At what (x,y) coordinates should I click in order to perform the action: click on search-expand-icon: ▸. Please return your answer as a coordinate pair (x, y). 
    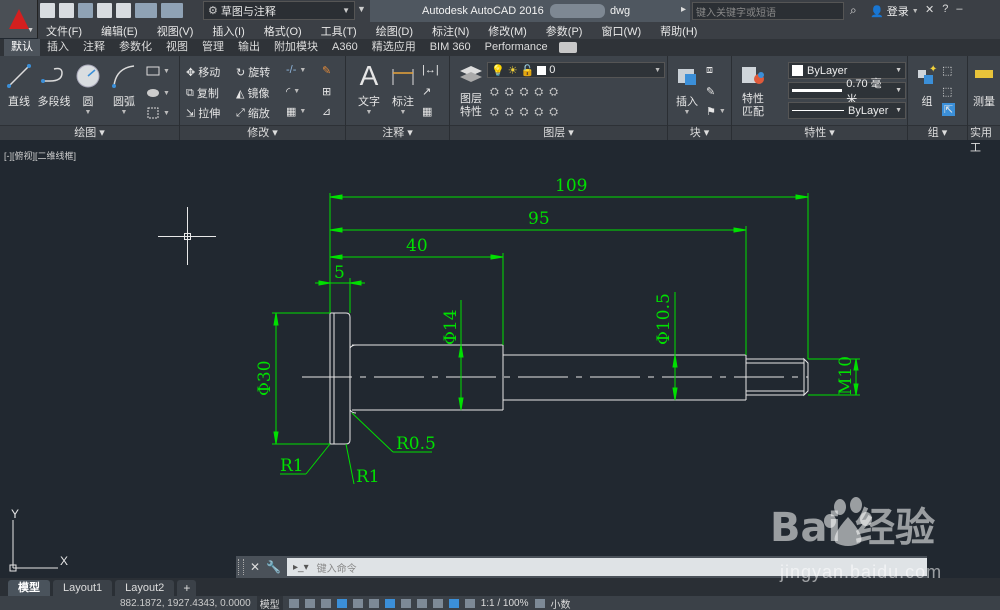
    Looking at the image, I should click on (683, 9).